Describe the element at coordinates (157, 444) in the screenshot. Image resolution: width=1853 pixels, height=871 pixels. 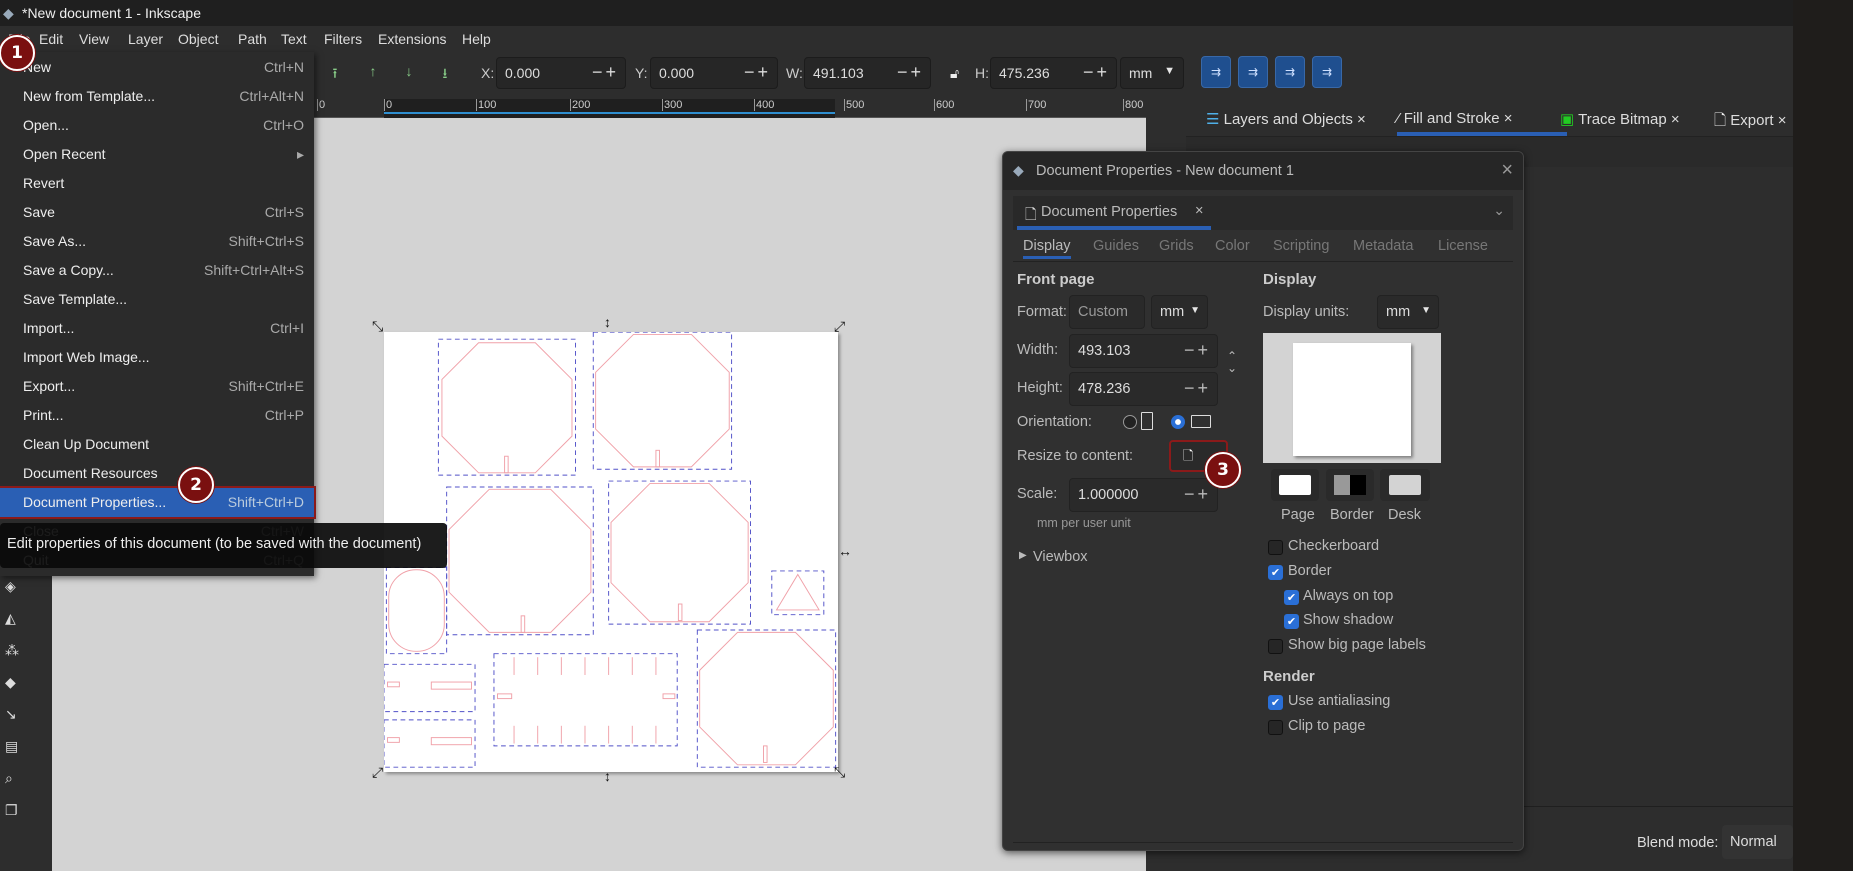
I see `menu-item-clean-up-document: Clean Up Document` at that location.